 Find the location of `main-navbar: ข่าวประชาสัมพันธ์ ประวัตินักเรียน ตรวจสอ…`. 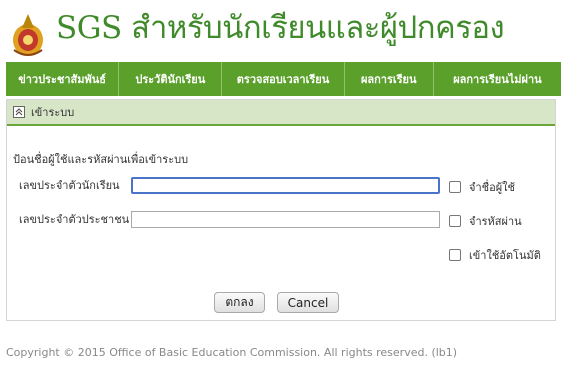

main-navbar: ข่าวประชาสัมพันธ์ ประวัตินักเรียน ตรวจสอ… is located at coordinates (283, 79).